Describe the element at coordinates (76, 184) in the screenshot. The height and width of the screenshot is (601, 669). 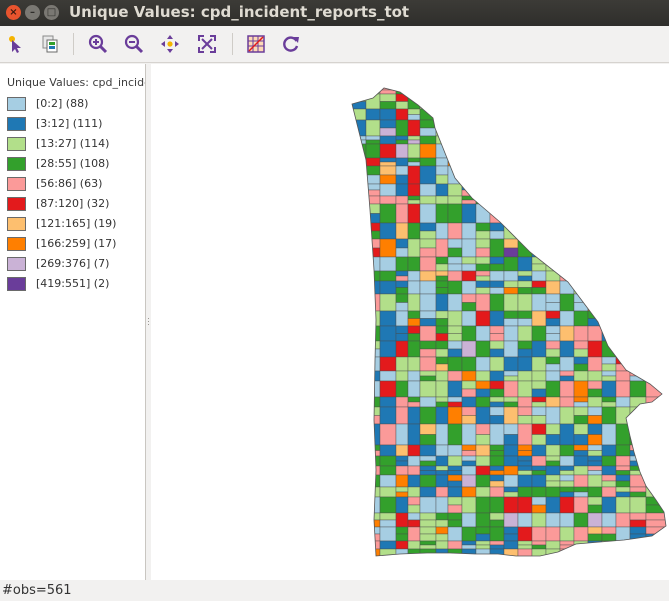
I see `legend-item: [56:86] (63)` at that location.